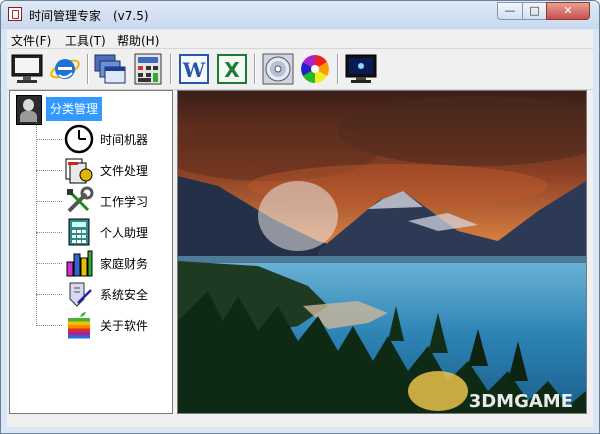 The height and width of the screenshot is (434, 600). I want to click on tree-item-label: 文件处理, so click(124, 171).